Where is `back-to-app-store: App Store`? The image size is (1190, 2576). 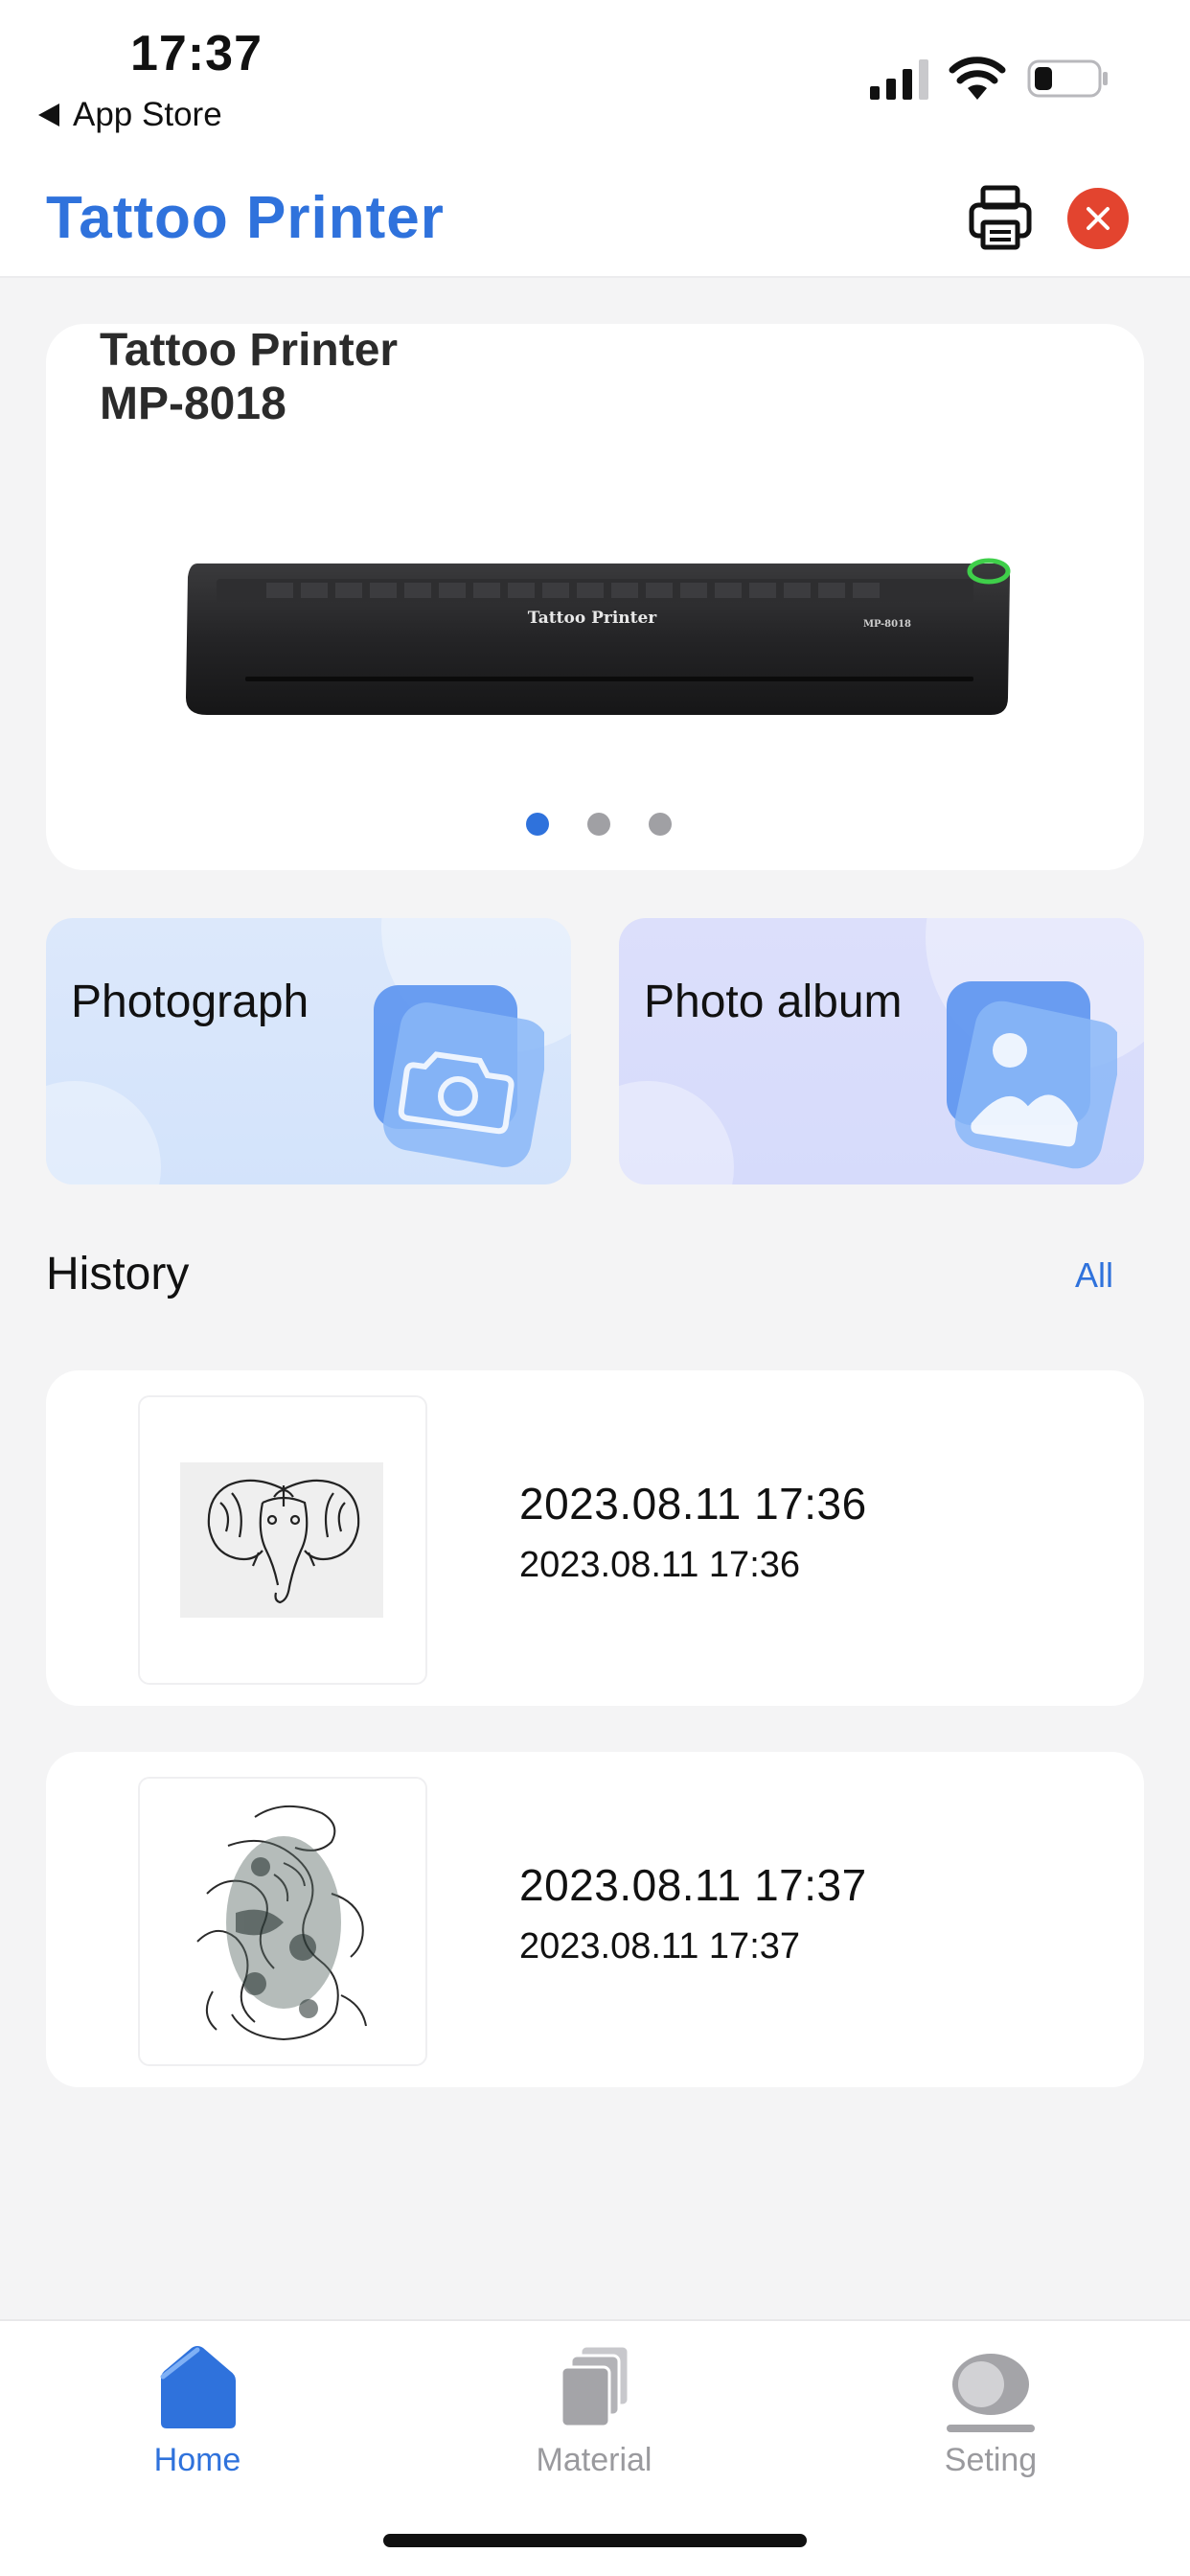
back-to-app-store: App Store is located at coordinates (130, 115).